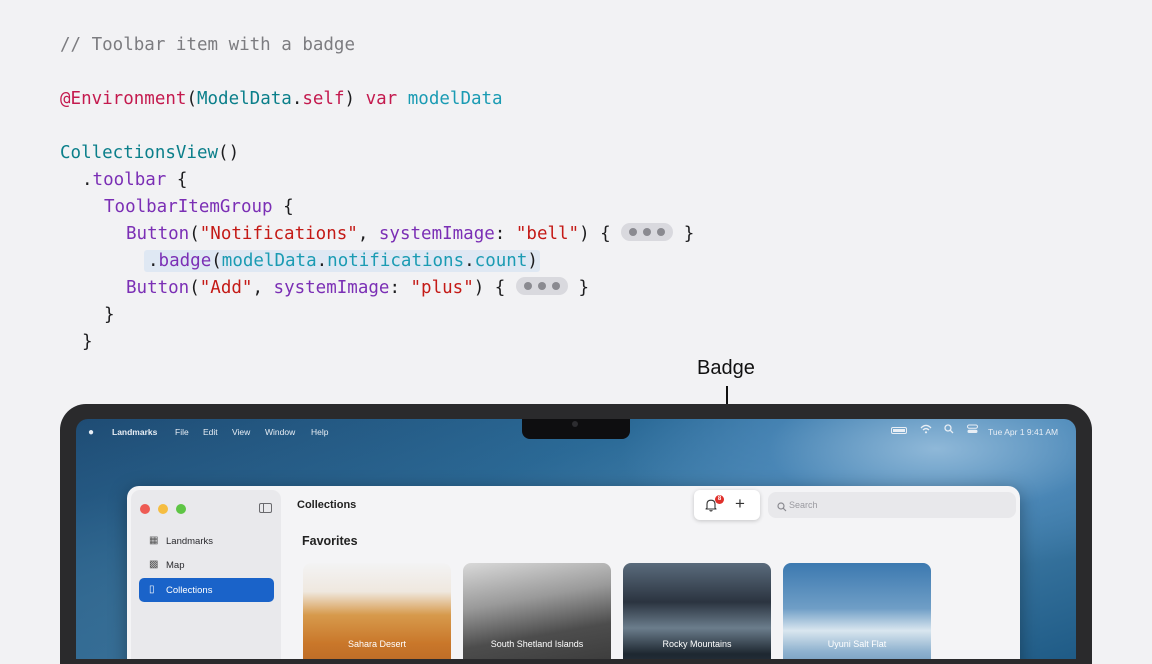 Image resolution: width=1152 pixels, height=664 pixels. Describe the element at coordinates (145, 509) in the screenshot. I see `close-window-button` at that location.